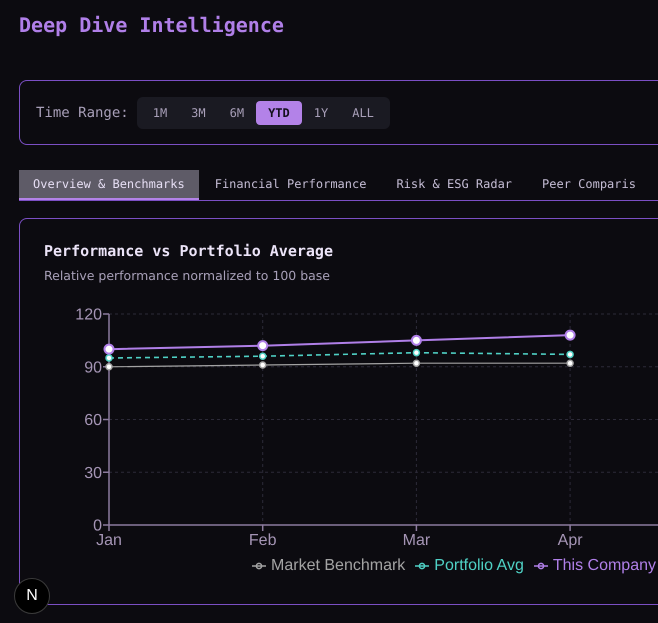 Image resolution: width=658 pixels, height=623 pixels. Describe the element at coordinates (604, 566) in the screenshot. I see `legend-label: This Company` at that location.